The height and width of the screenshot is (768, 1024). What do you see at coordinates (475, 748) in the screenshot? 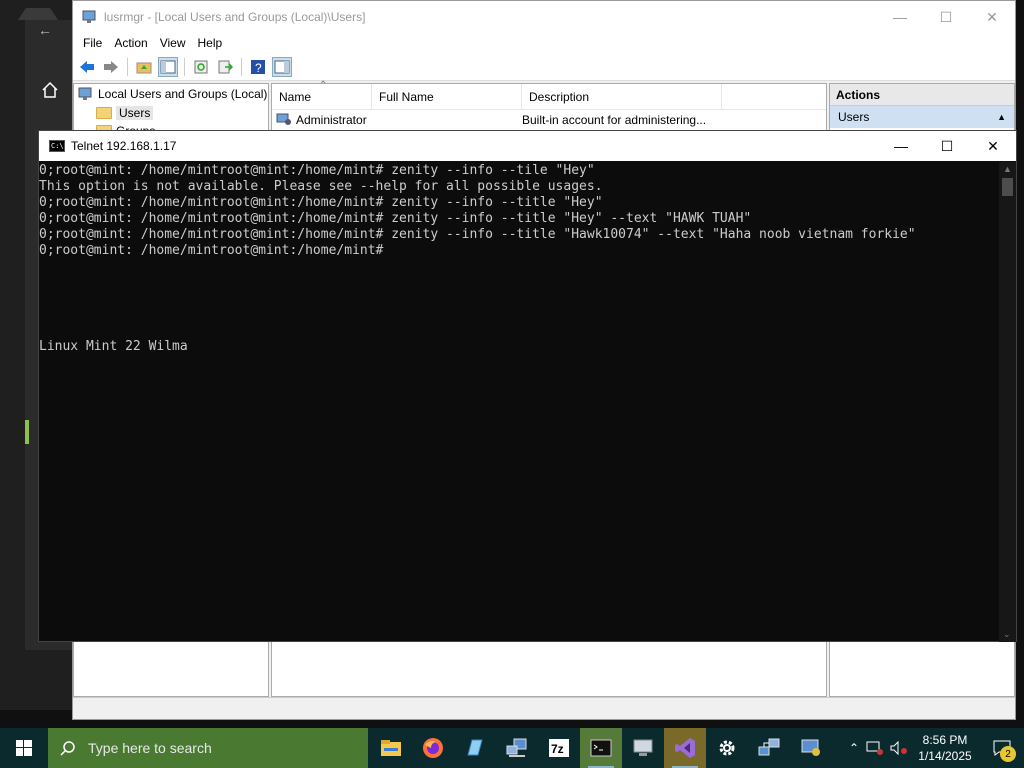
I see `notepad-button` at bounding box center [475, 748].